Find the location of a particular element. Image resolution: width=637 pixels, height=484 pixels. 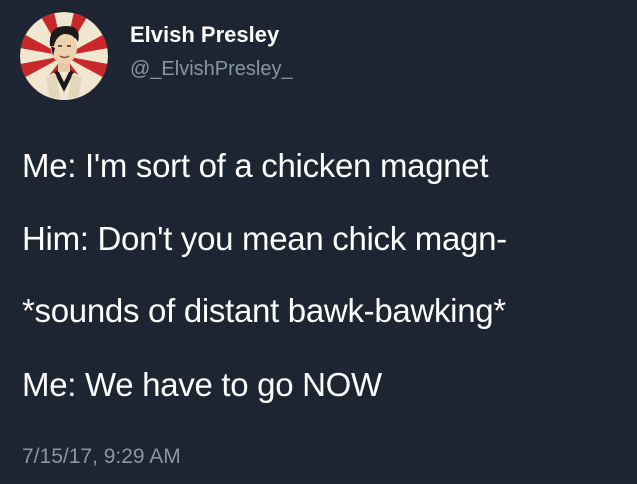

tweet-text-line-2: Him: Don't you mean chick magn- is located at coordinates (264, 238).